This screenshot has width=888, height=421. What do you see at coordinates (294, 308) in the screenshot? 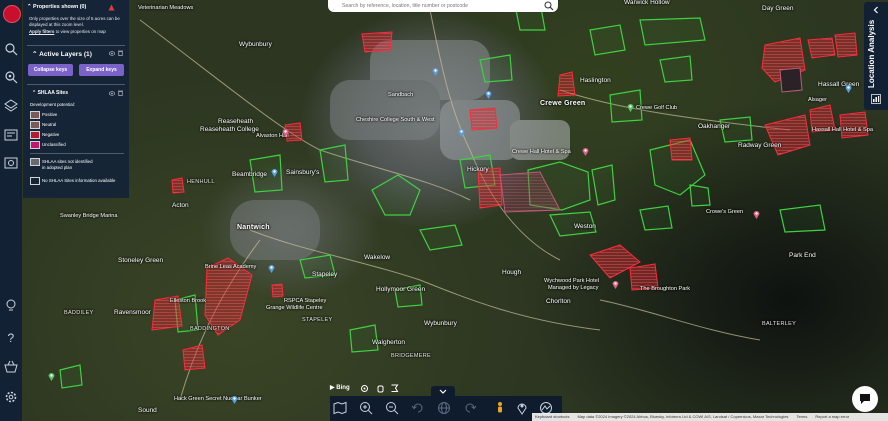
I see `map-label: Grange Wildlife Centre` at bounding box center [294, 308].